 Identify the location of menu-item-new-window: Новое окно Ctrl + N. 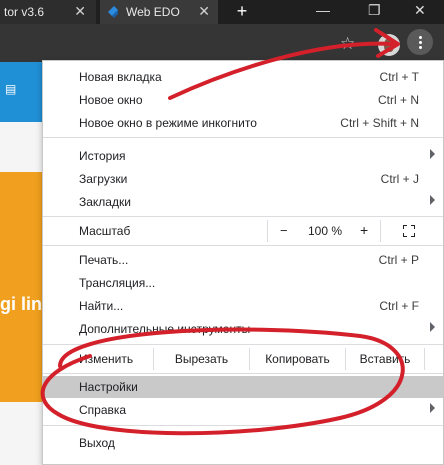
(243, 100).